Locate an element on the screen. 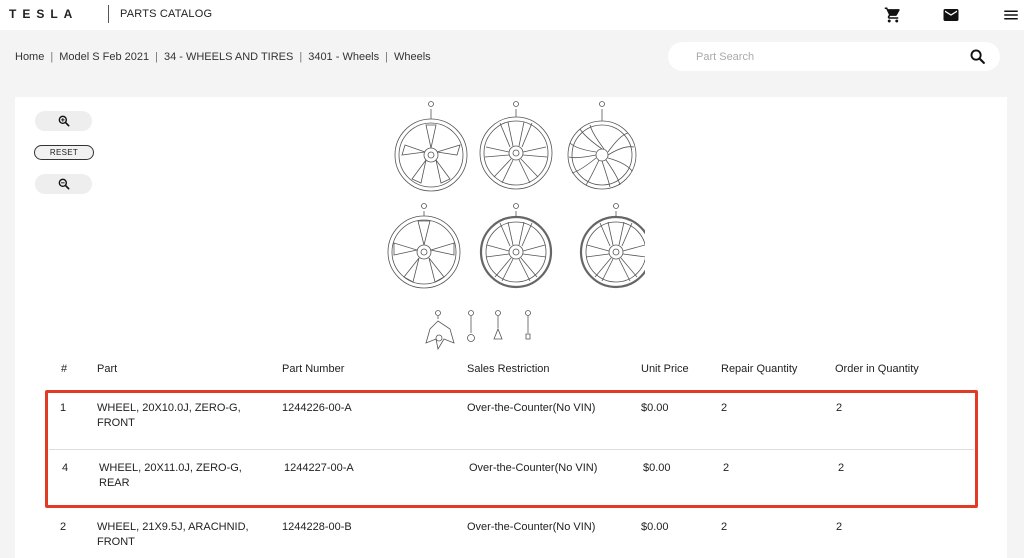 The image size is (1024, 558). breadcrumb-model: Model S Feb 2021 is located at coordinates (104, 57).